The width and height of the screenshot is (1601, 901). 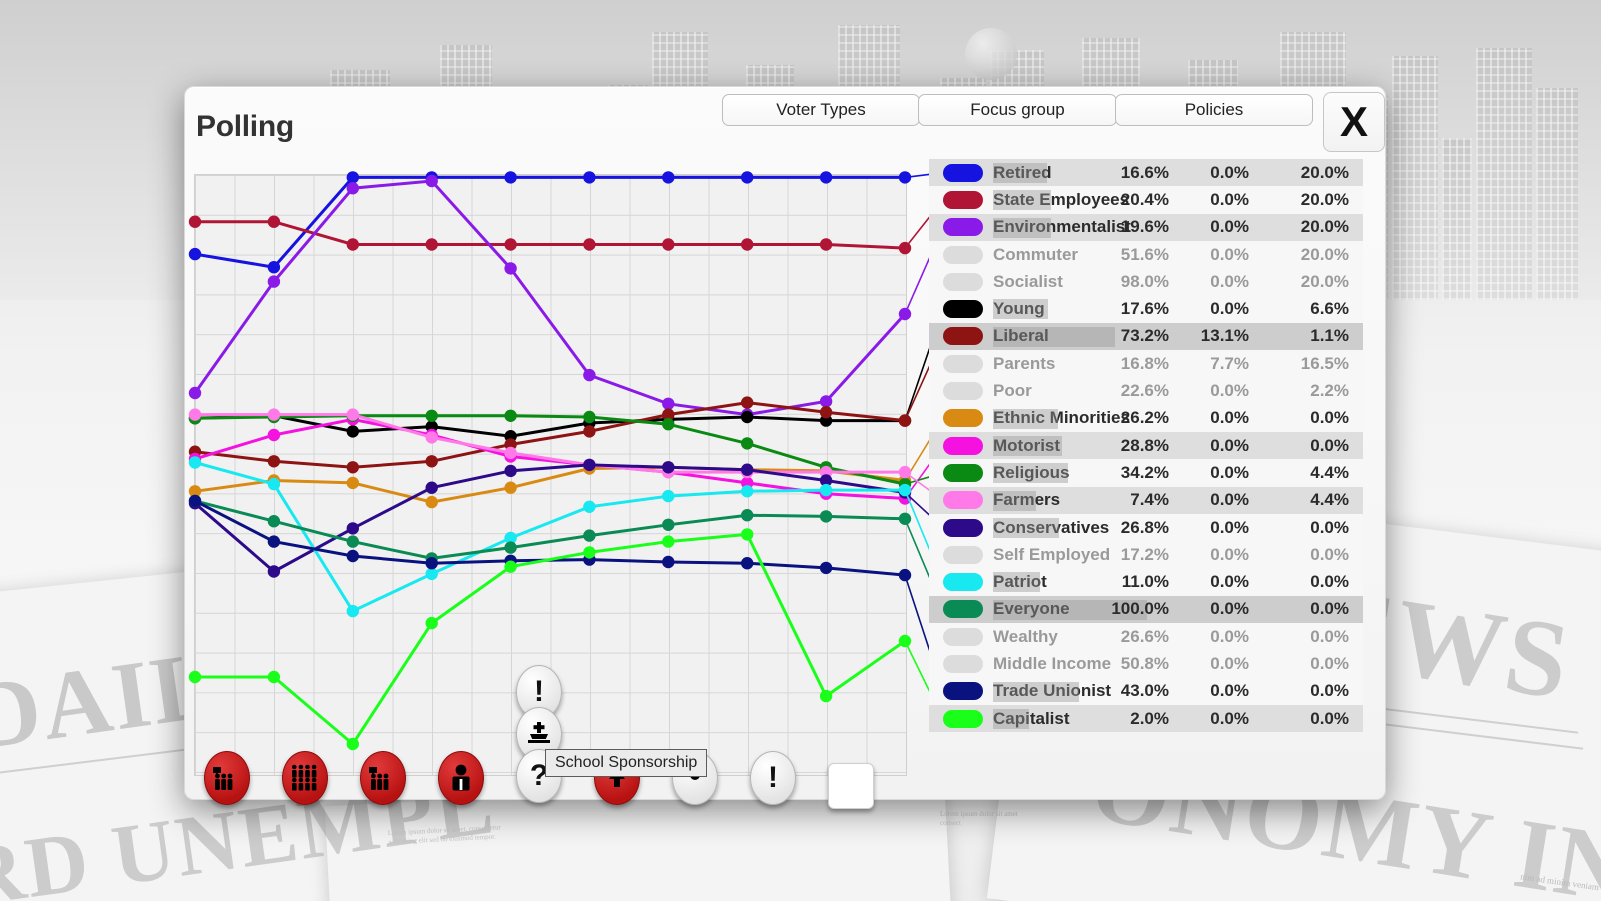 I want to click on legend-row: Poor 22.6% 0.0% 2.2%, so click(x=1146, y=391).